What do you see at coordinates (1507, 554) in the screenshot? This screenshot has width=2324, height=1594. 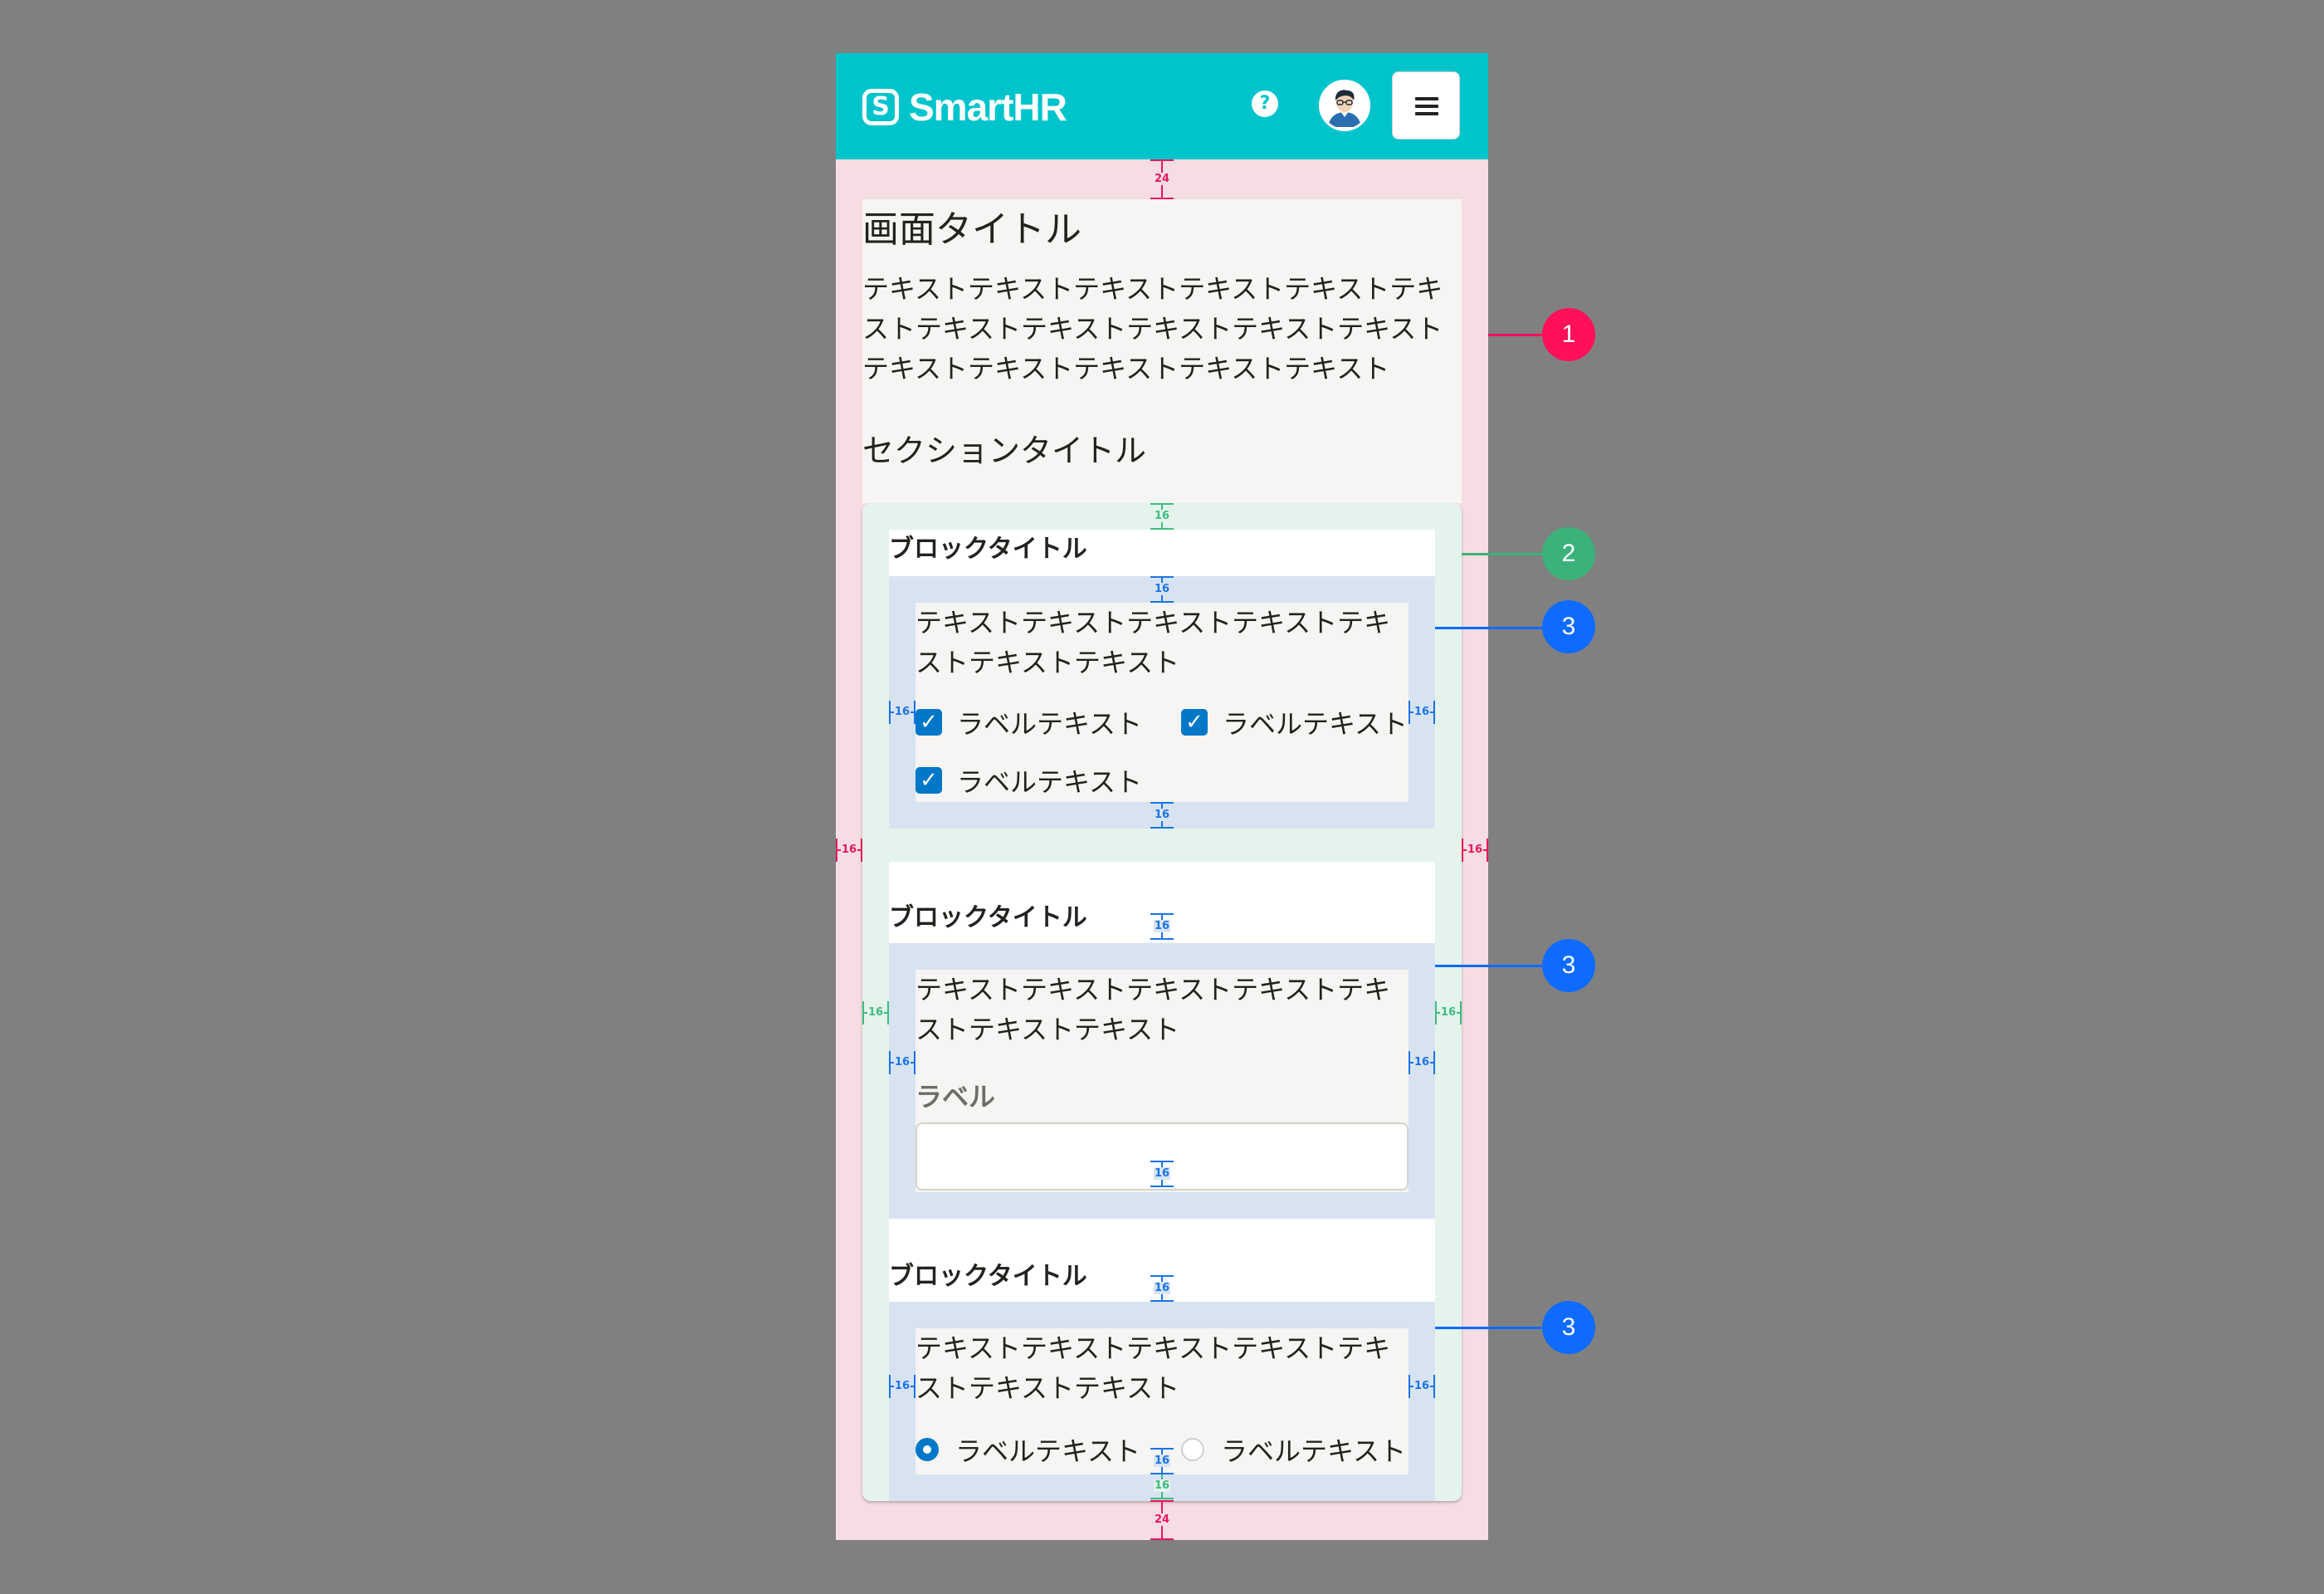 I see `callout-line-section` at bounding box center [1507, 554].